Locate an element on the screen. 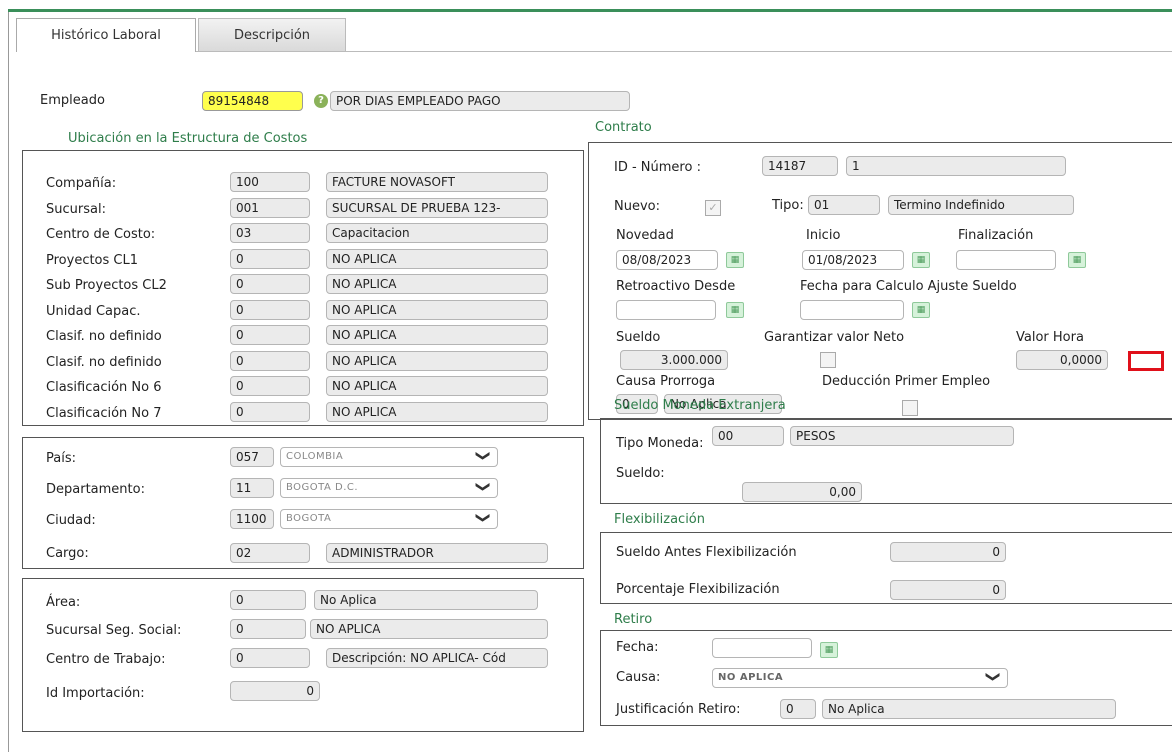 This screenshot has width=1172, height=752. ubicacion-row-desc-field: SUCURSAL DE PRUEBA 123- is located at coordinates (437, 208).